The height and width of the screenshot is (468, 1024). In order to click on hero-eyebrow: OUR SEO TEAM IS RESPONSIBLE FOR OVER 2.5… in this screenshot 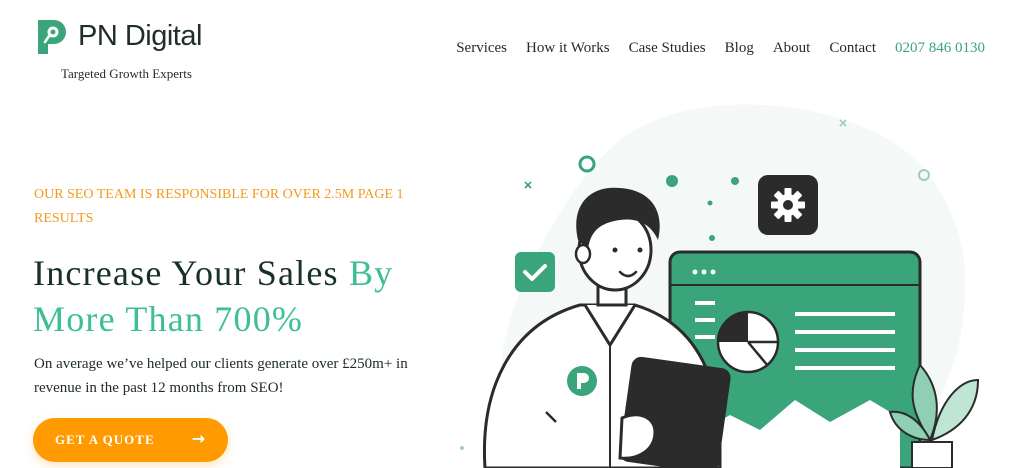, I will do `click(219, 206)`.